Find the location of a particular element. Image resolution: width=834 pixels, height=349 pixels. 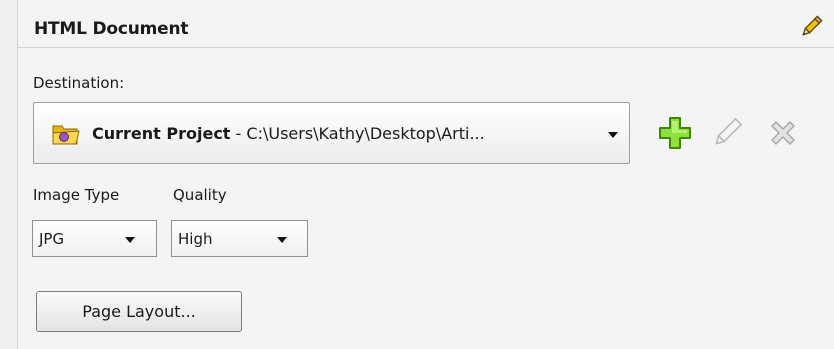

panel-title: HTML Document is located at coordinates (111, 29).